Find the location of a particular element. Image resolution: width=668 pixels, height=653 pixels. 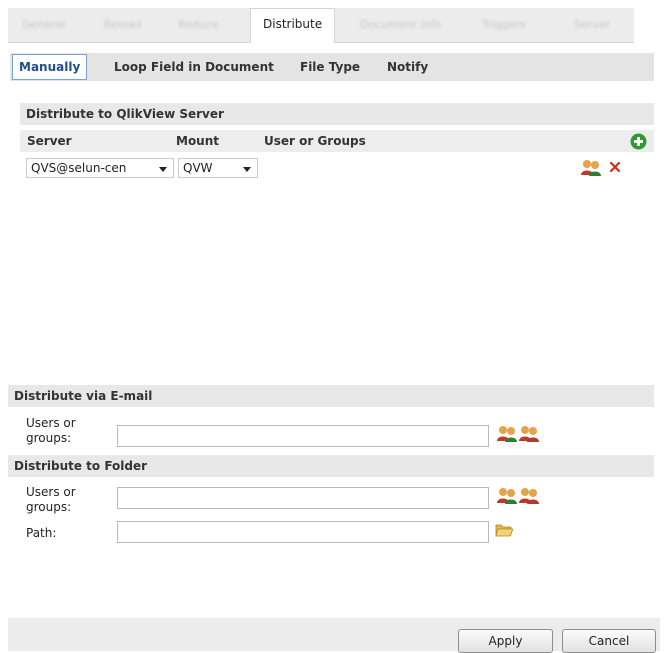

server-select-value: QVS@selun-cen is located at coordinates (79, 168).